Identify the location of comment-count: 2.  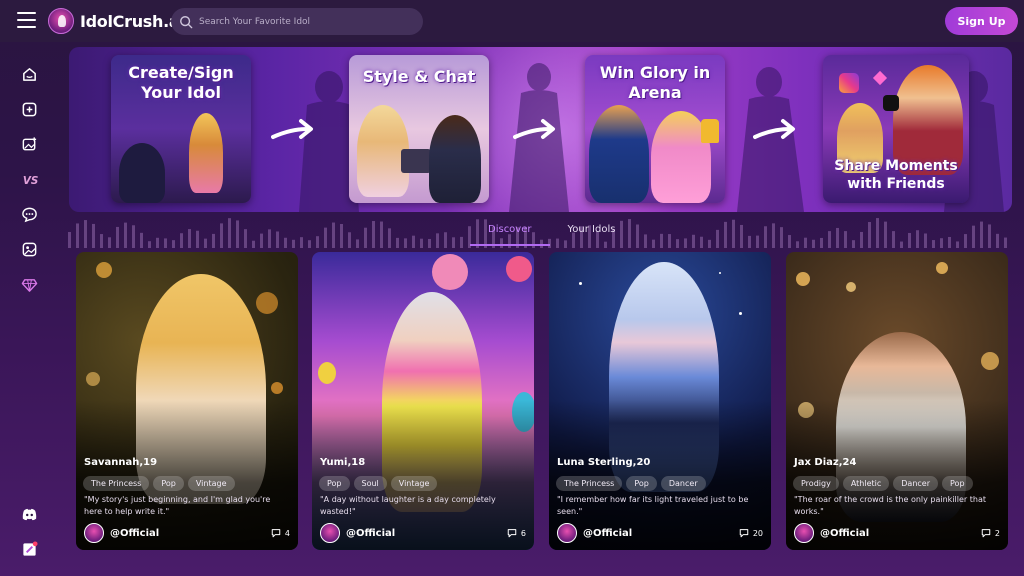
(990, 533).